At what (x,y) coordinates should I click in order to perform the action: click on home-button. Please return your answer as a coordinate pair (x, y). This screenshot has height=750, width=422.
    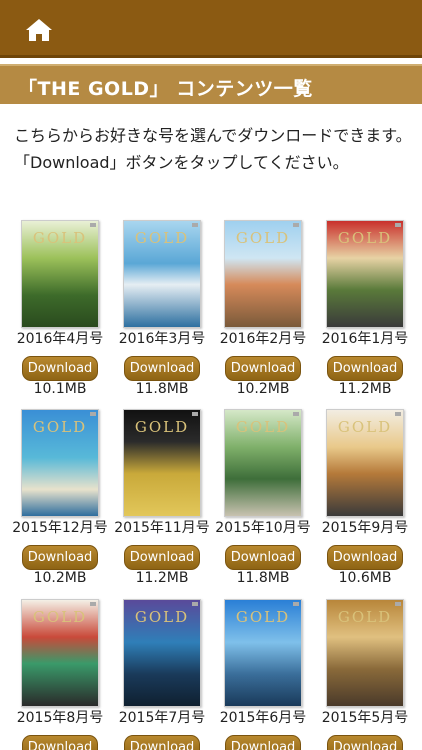
    Looking at the image, I should click on (39, 30).